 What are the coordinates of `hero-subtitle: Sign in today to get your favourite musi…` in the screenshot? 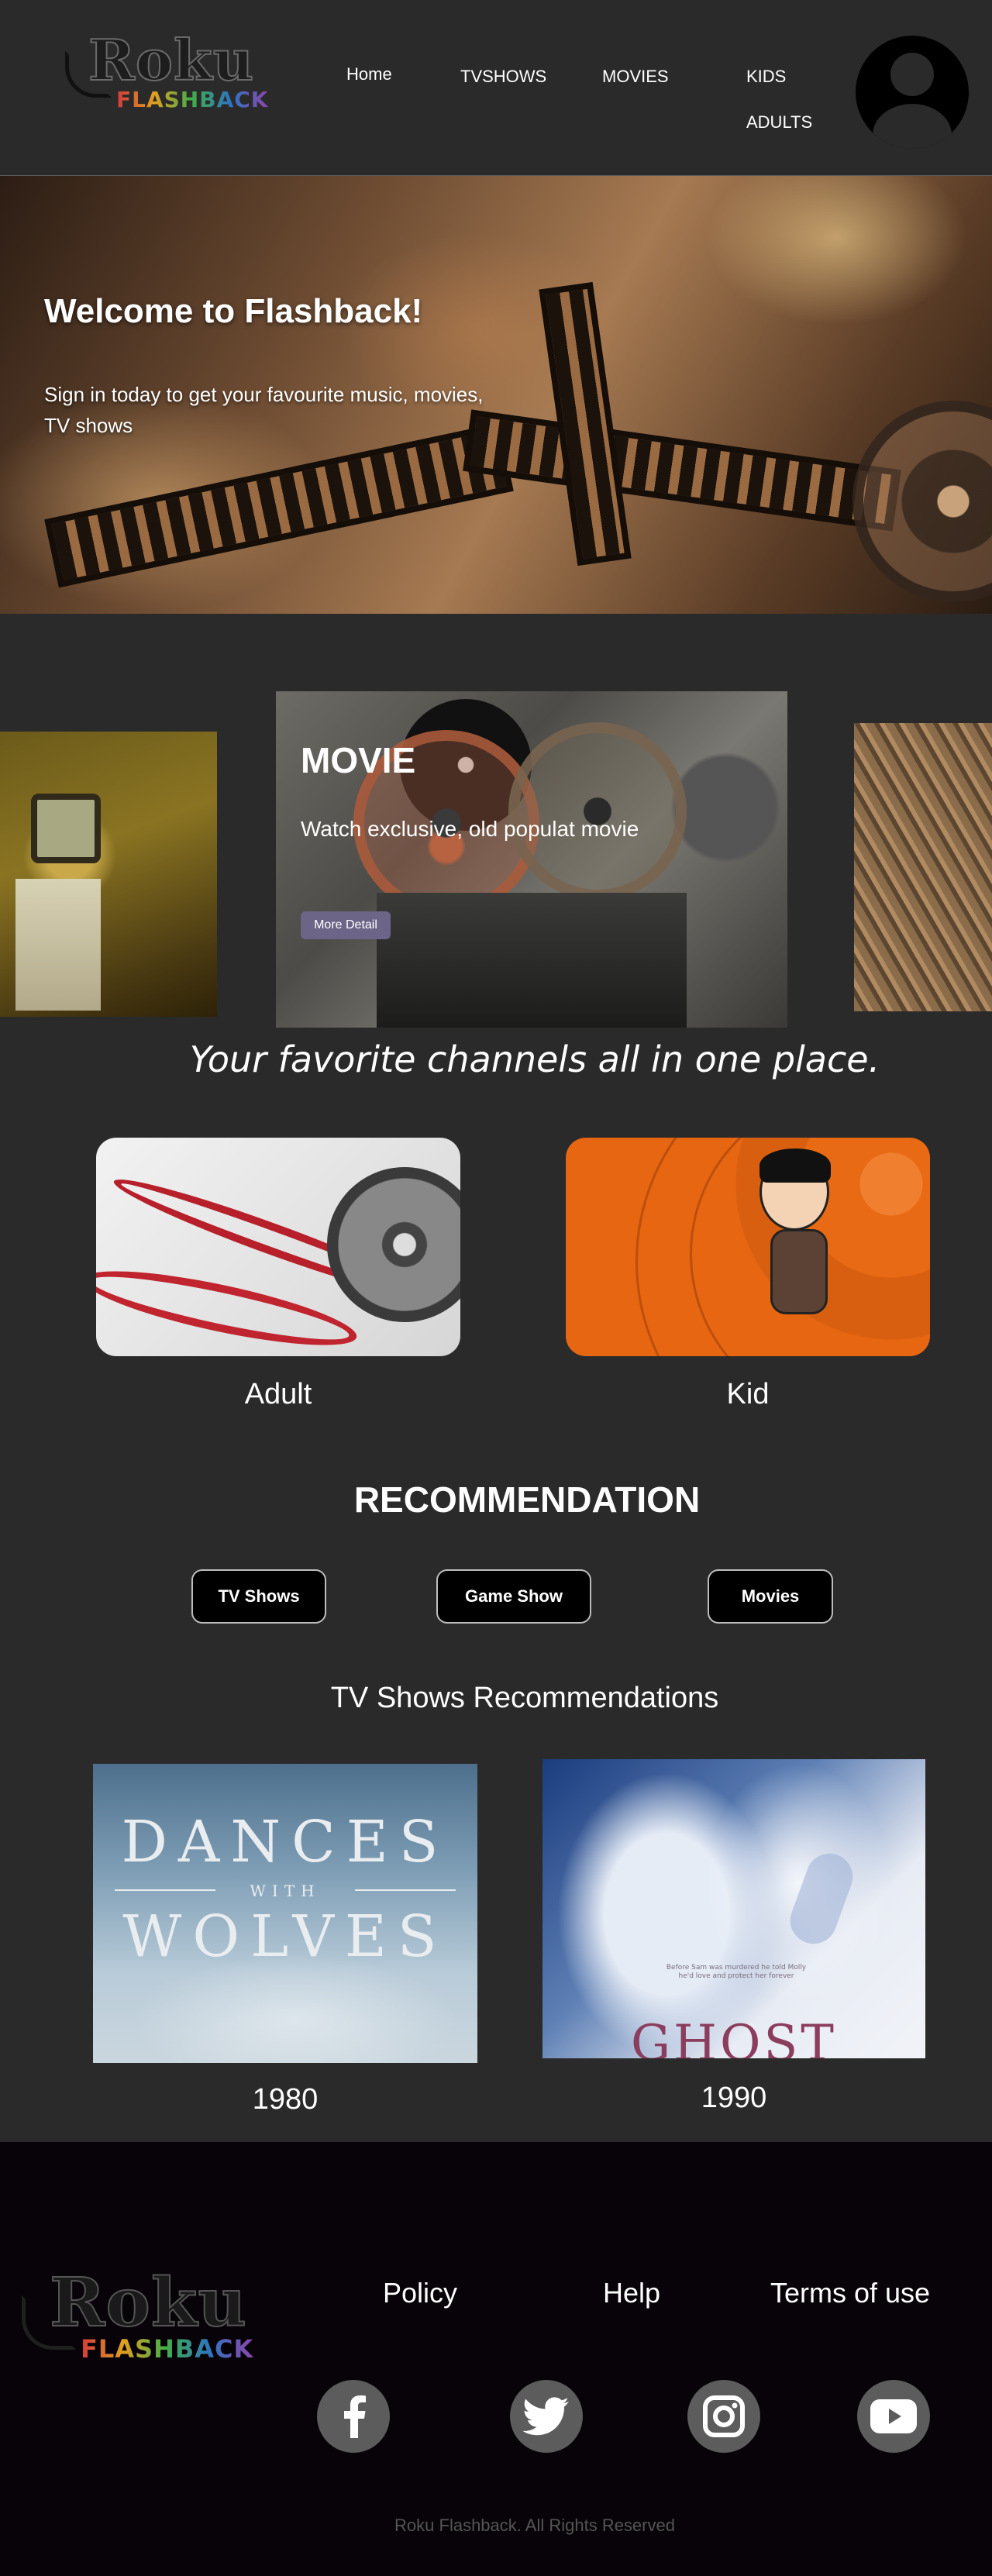 It's located at (264, 410).